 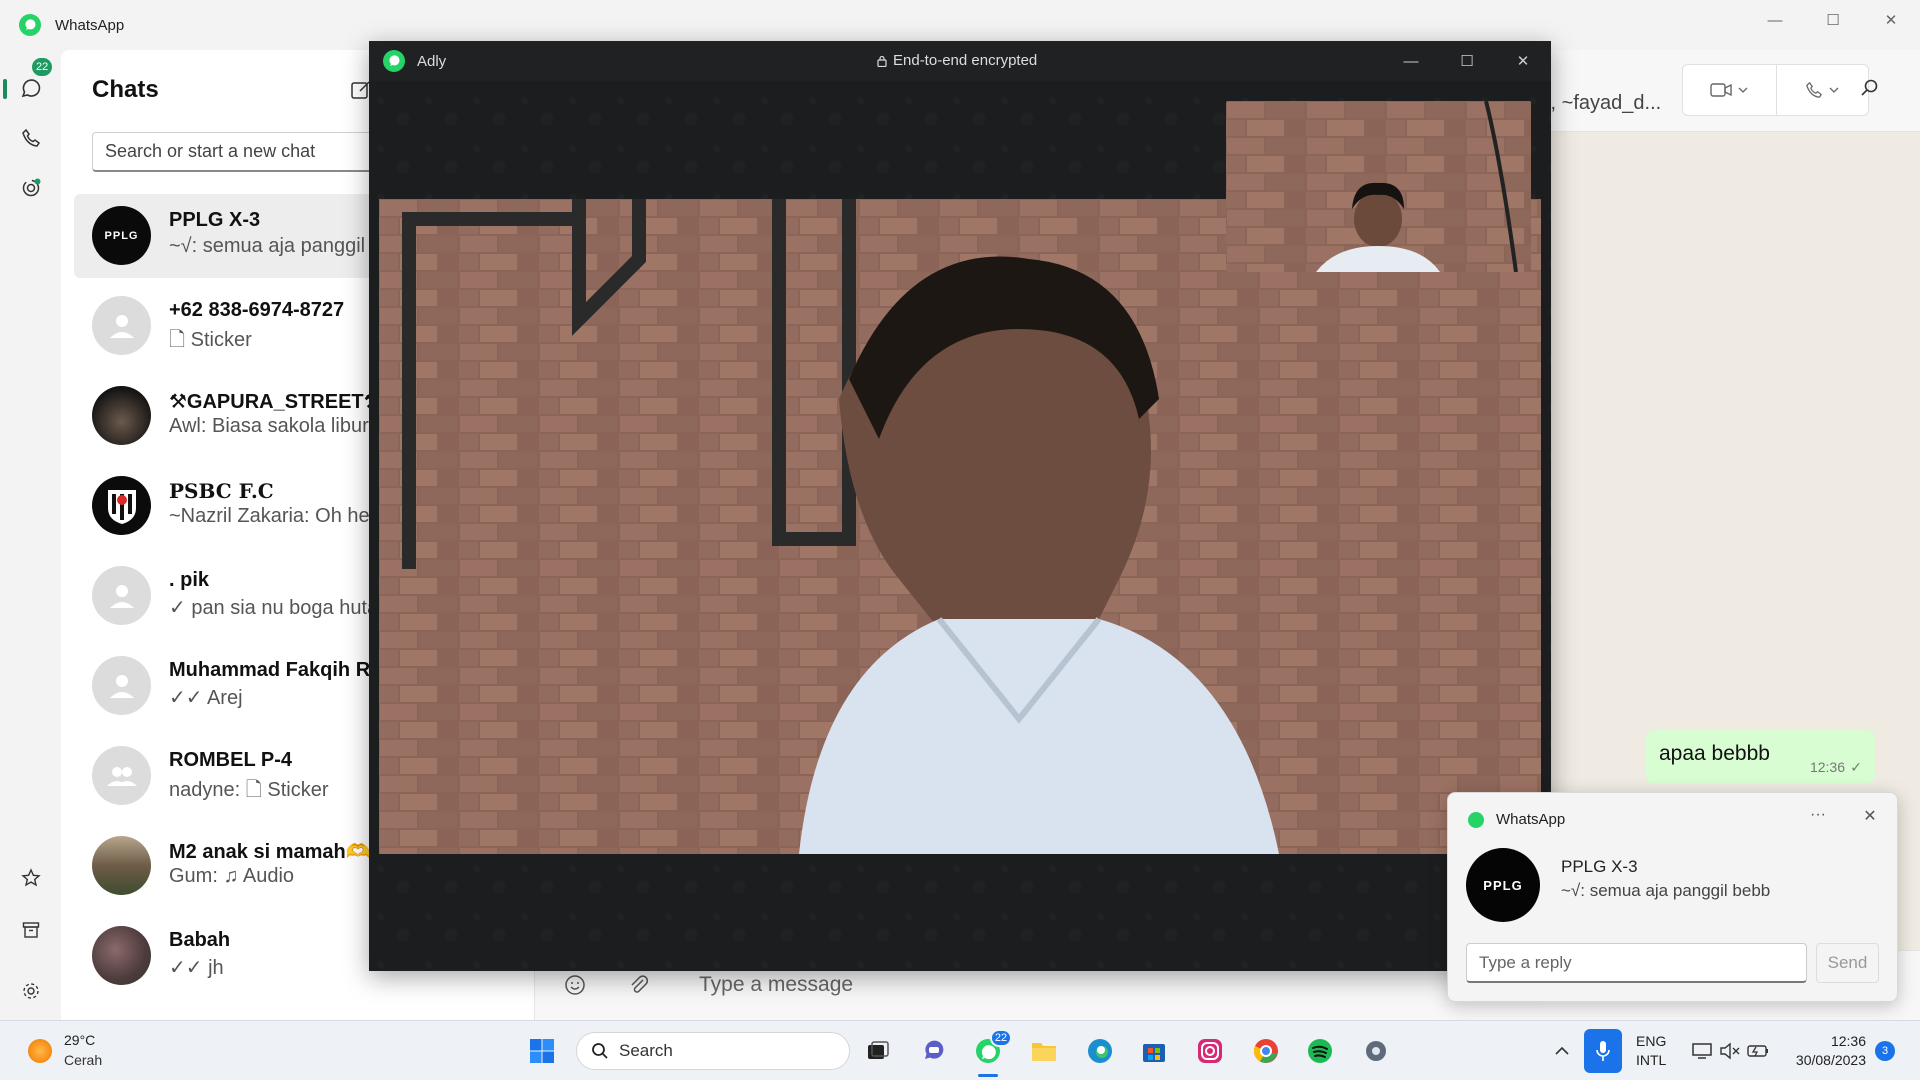 I want to click on microphone-icon, so click(x=1603, y=1051).